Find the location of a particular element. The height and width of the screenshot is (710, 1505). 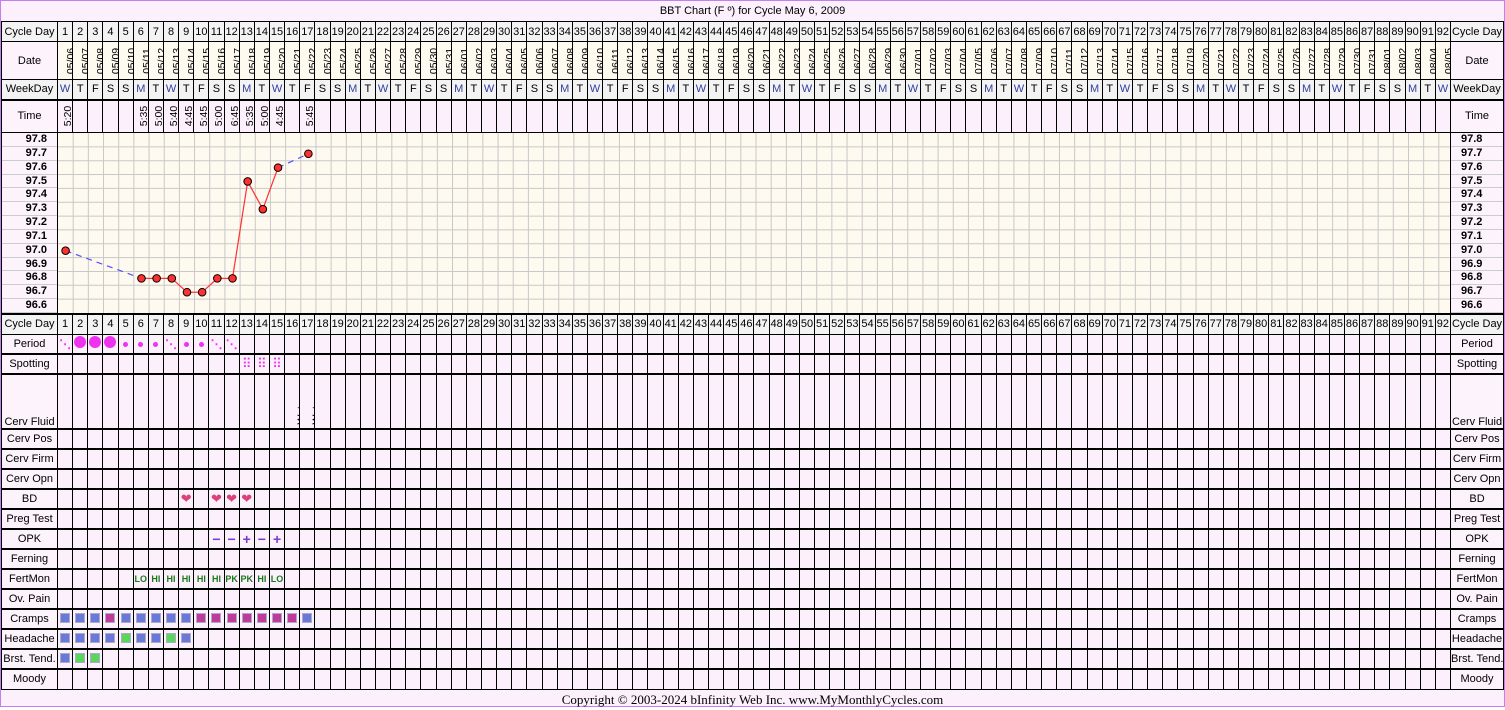

date-cell-49: 06/23 is located at coordinates (791, 60).